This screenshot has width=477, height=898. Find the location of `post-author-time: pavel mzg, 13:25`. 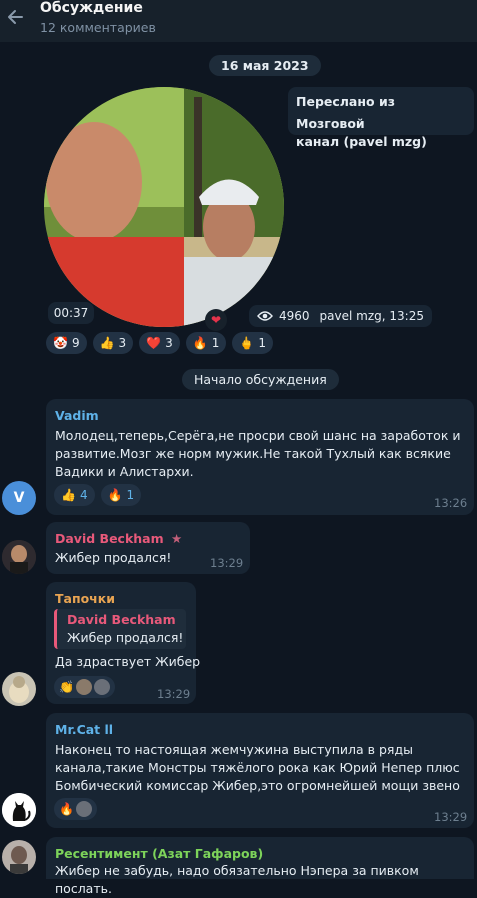

post-author-time: pavel mzg, 13:25 is located at coordinates (371, 316).